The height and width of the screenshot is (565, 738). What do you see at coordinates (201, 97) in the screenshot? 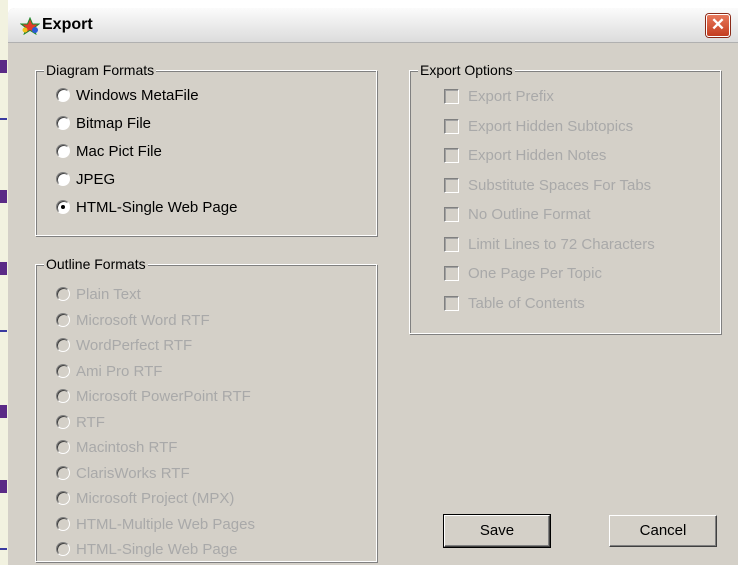
I see `diagram-format-radio-option: Windows MetaFile` at bounding box center [201, 97].